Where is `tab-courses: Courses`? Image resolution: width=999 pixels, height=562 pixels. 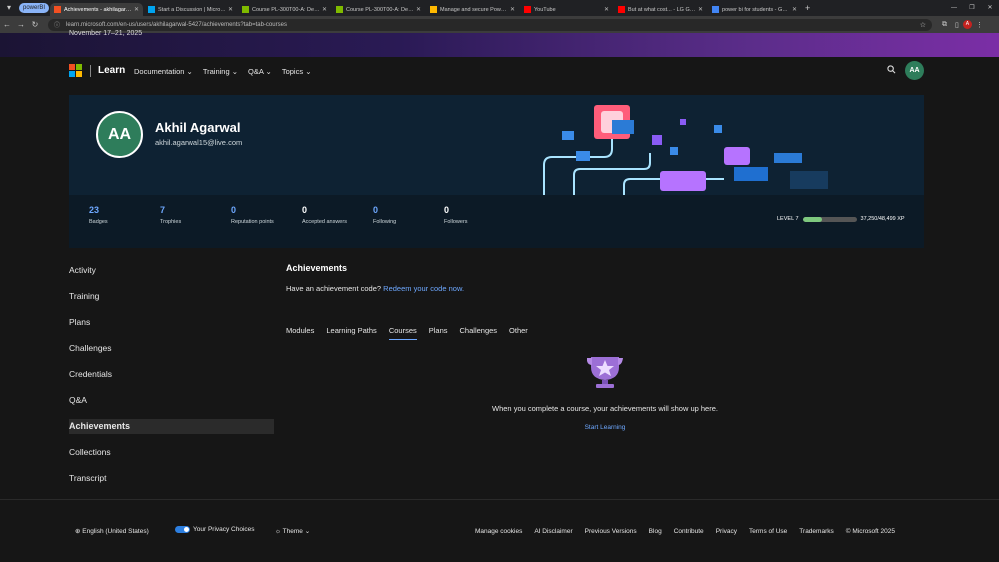
tab-courses: Courses is located at coordinates (402, 333).